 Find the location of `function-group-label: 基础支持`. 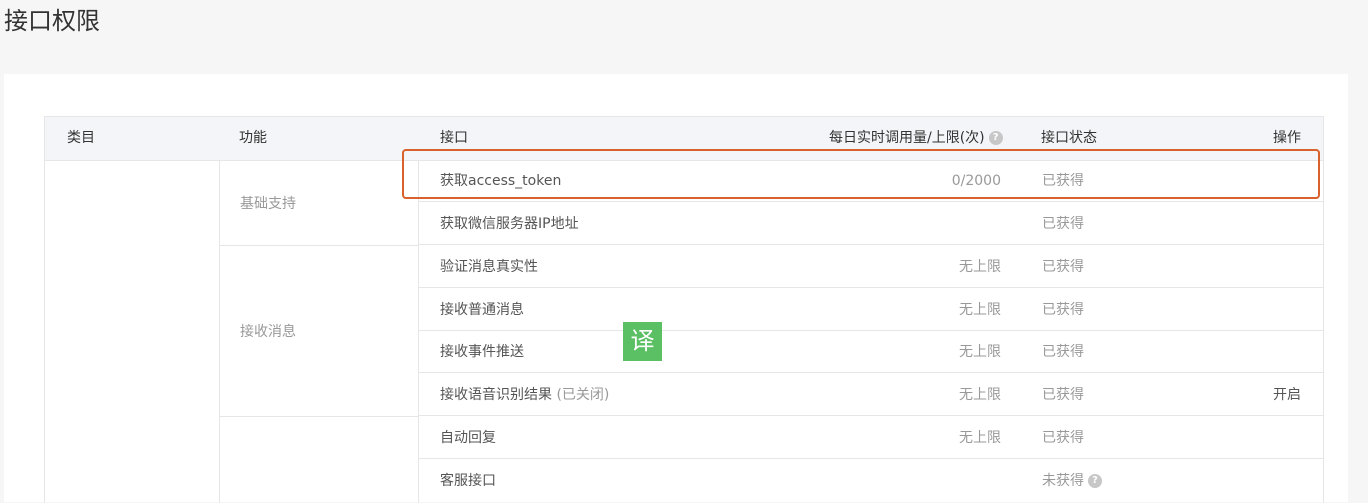

function-group-label: 基础支持 is located at coordinates (268, 203).